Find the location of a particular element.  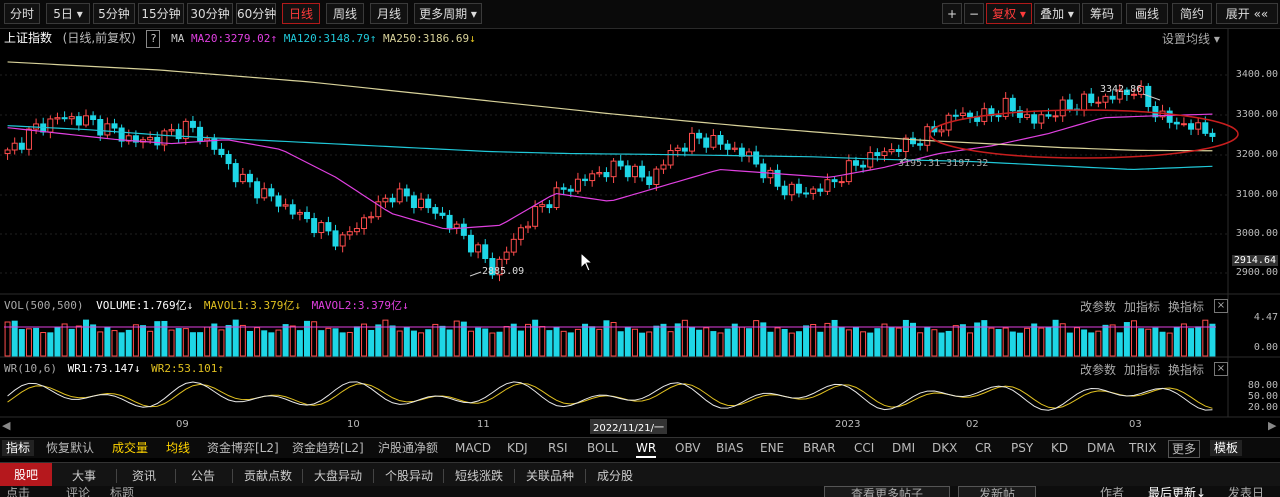

vol-change-params-button: 改参数 is located at coordinates (1098, 306).